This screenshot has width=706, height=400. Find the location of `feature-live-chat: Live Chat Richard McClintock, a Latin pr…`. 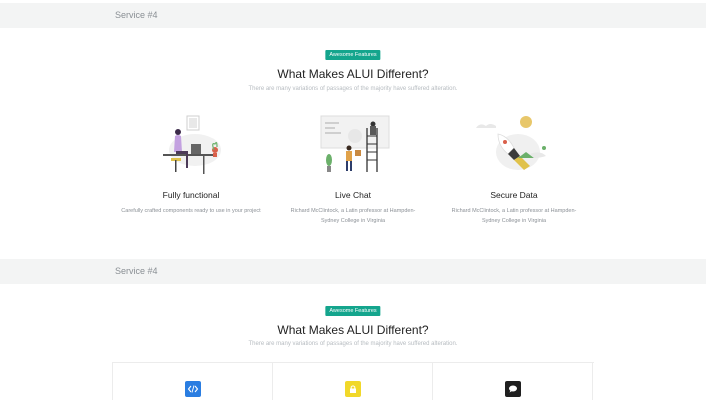

feature-live-chat: Live Chat Richard McClintock, a Latin pr… is located at coordinates (353, 174).